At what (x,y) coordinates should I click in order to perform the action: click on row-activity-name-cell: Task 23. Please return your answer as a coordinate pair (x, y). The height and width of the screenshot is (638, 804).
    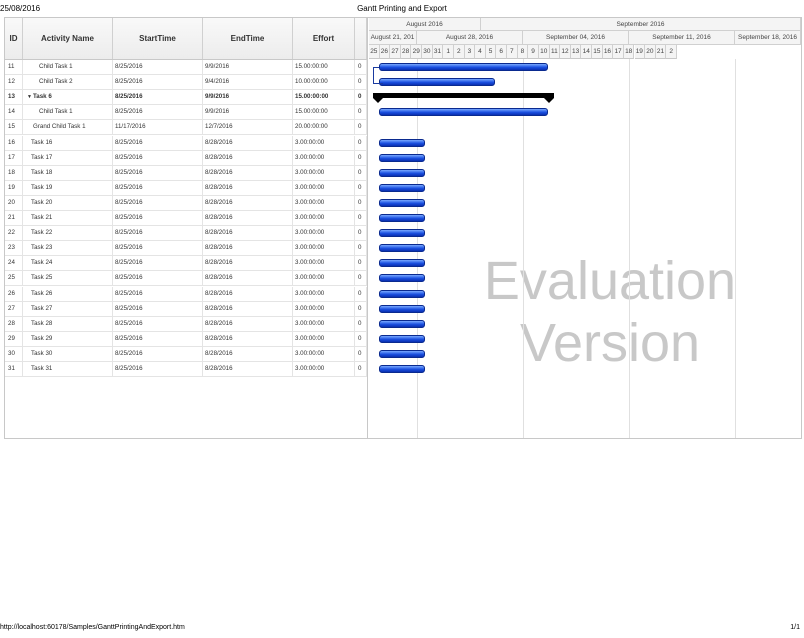
    Looking at the image, I should click on (68, 248).